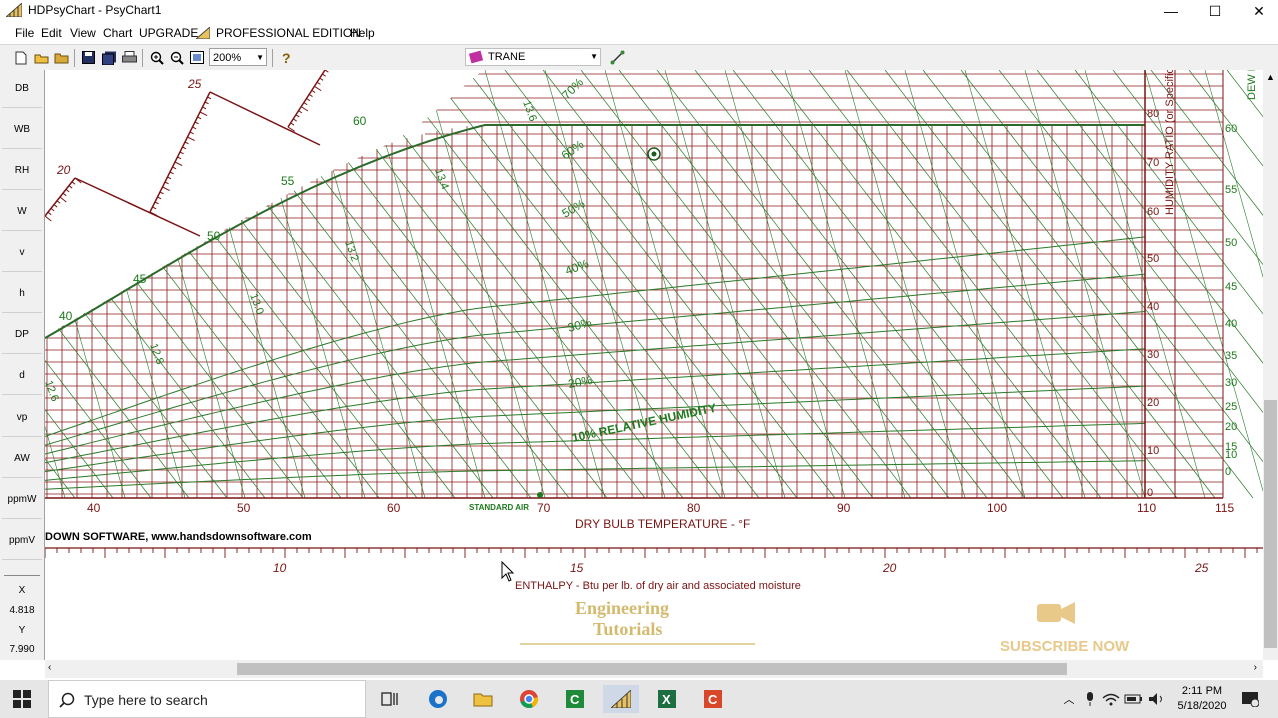 This screenshot has width=1278, height=718. I want to click on close-button: ✕, so click(1257, 11).